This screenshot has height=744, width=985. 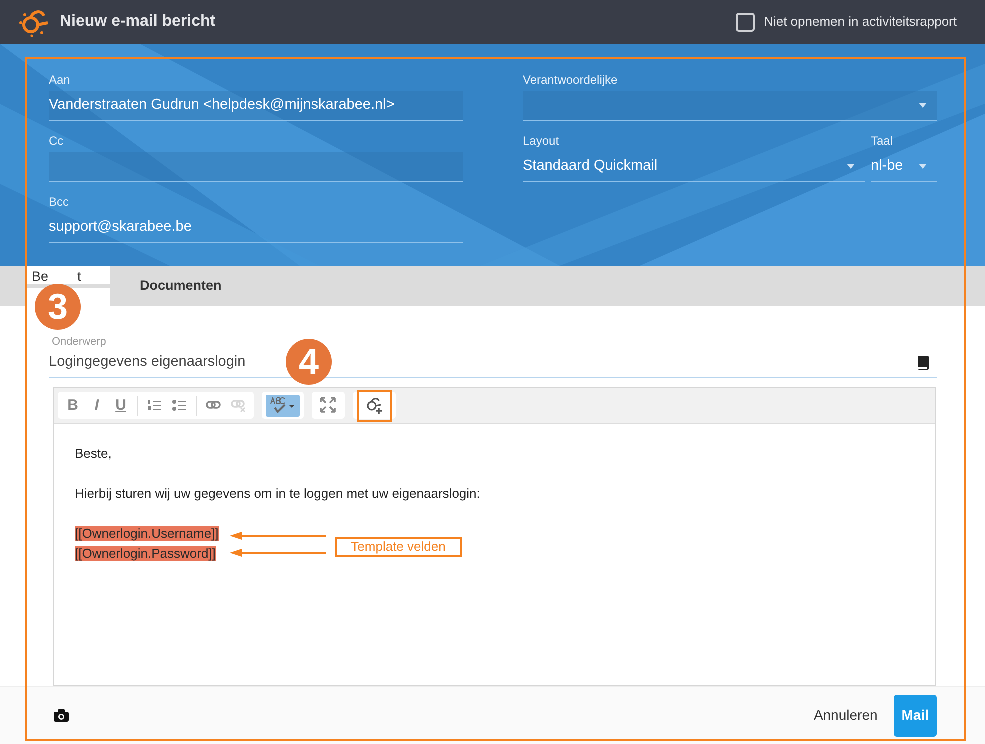 I want to click on field-label: Layout, so click(x=541, y=141).